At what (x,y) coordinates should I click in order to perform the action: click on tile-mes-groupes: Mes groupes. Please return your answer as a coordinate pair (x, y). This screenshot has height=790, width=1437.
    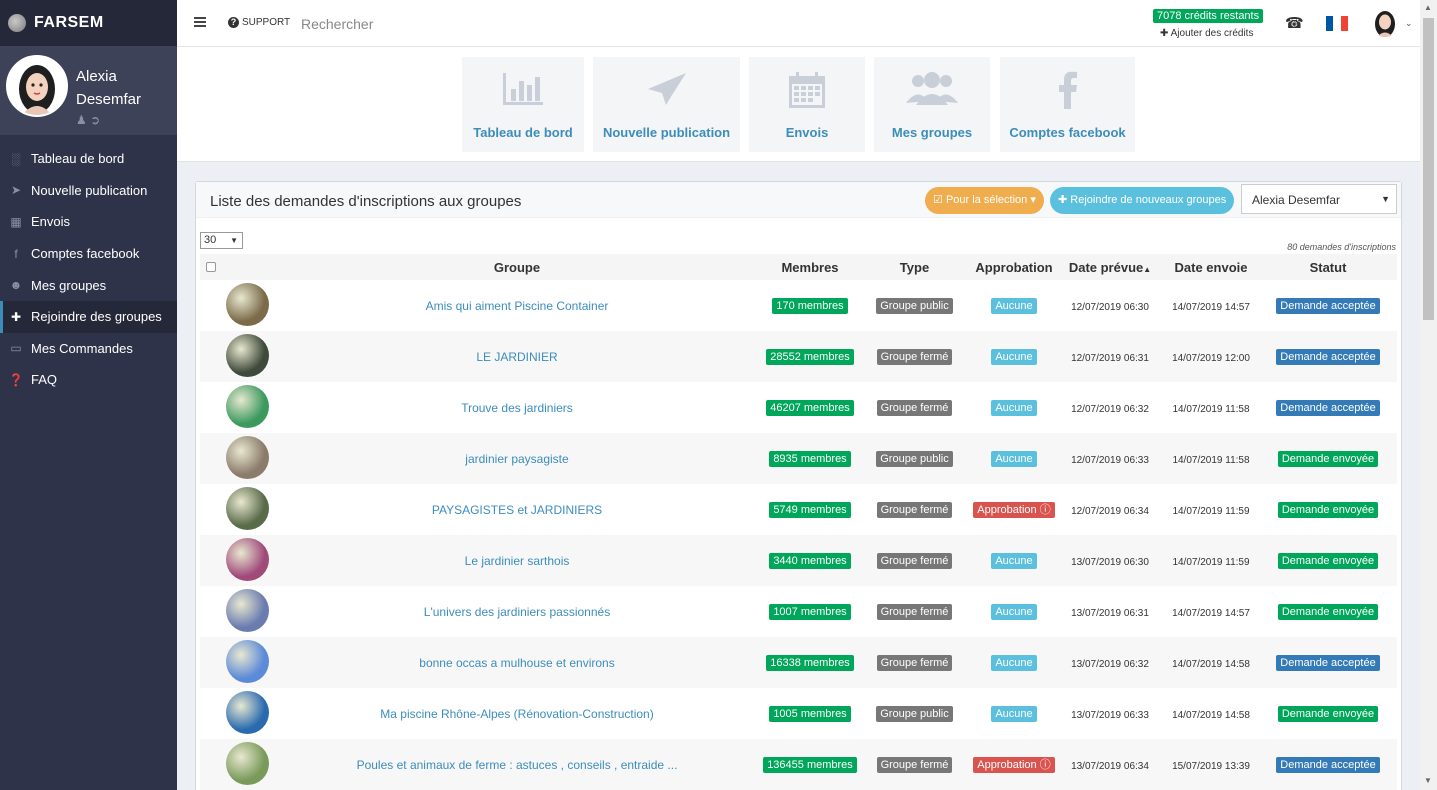
    Looking at the image, I should click on (932, 104).